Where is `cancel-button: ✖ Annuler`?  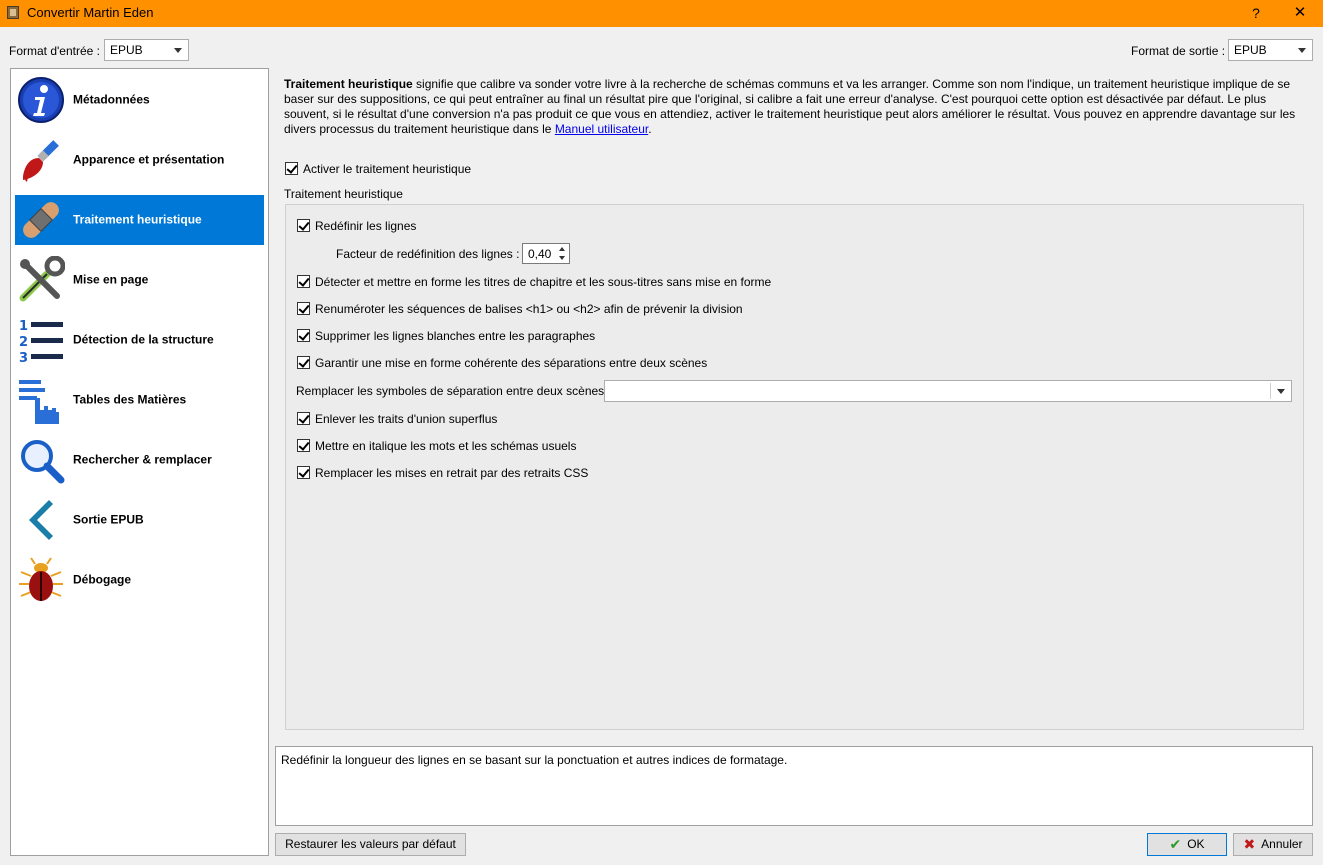 cancel-button: ✖ Annuler is located at coordinates (1273, 844).